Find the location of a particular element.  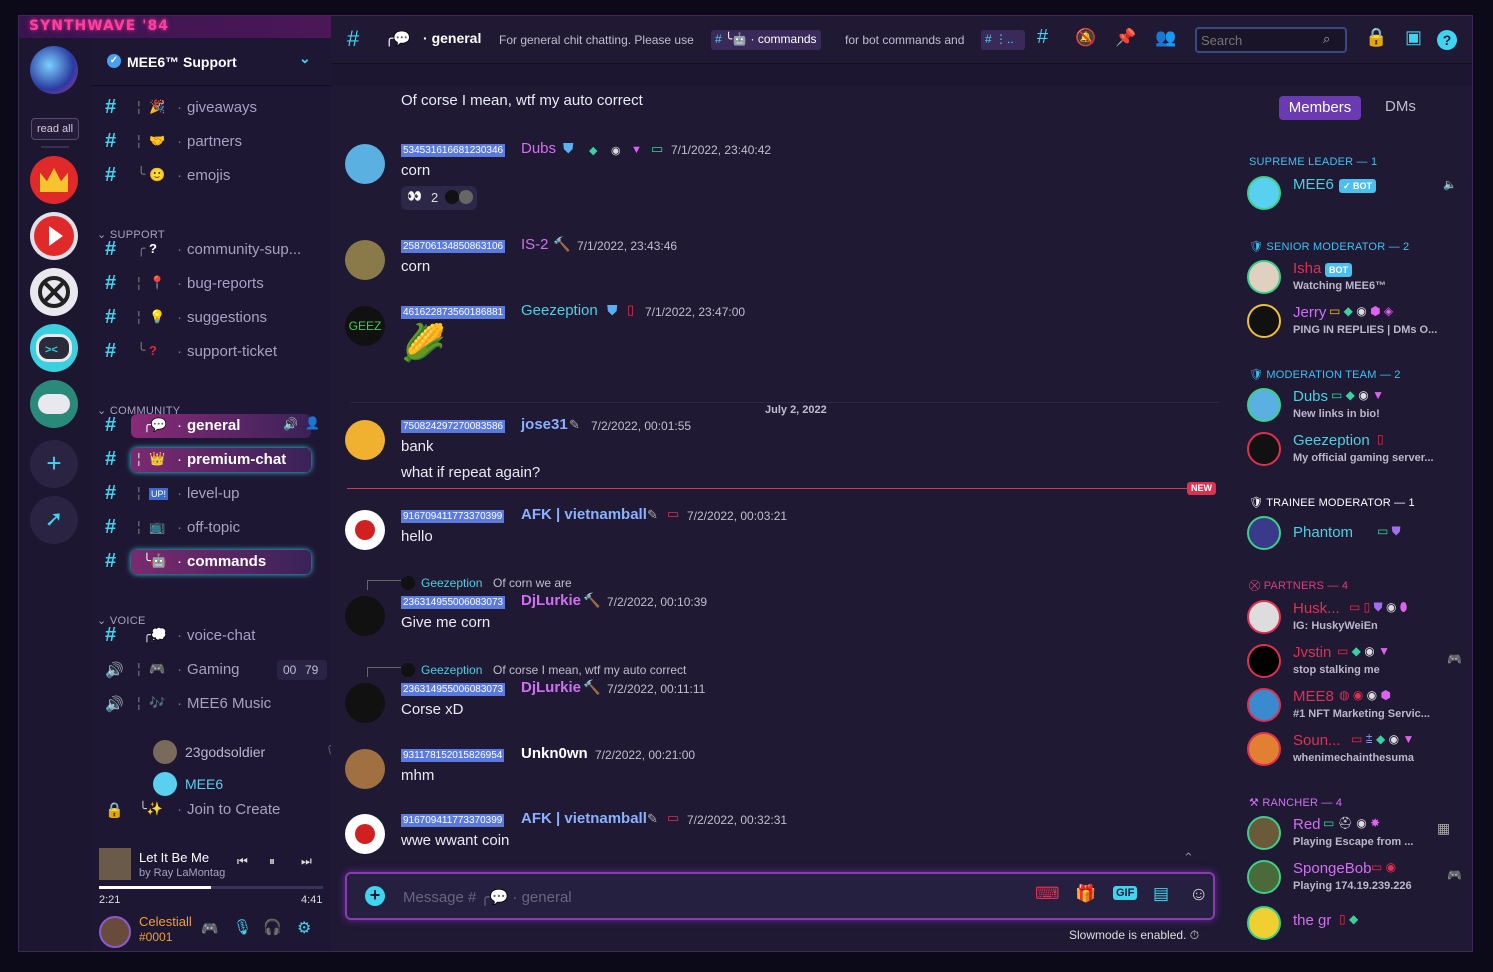

member-item: Dubs ▭ ◆ ◉ ▼ New links in bio! is located at coordinates (1357, 408).